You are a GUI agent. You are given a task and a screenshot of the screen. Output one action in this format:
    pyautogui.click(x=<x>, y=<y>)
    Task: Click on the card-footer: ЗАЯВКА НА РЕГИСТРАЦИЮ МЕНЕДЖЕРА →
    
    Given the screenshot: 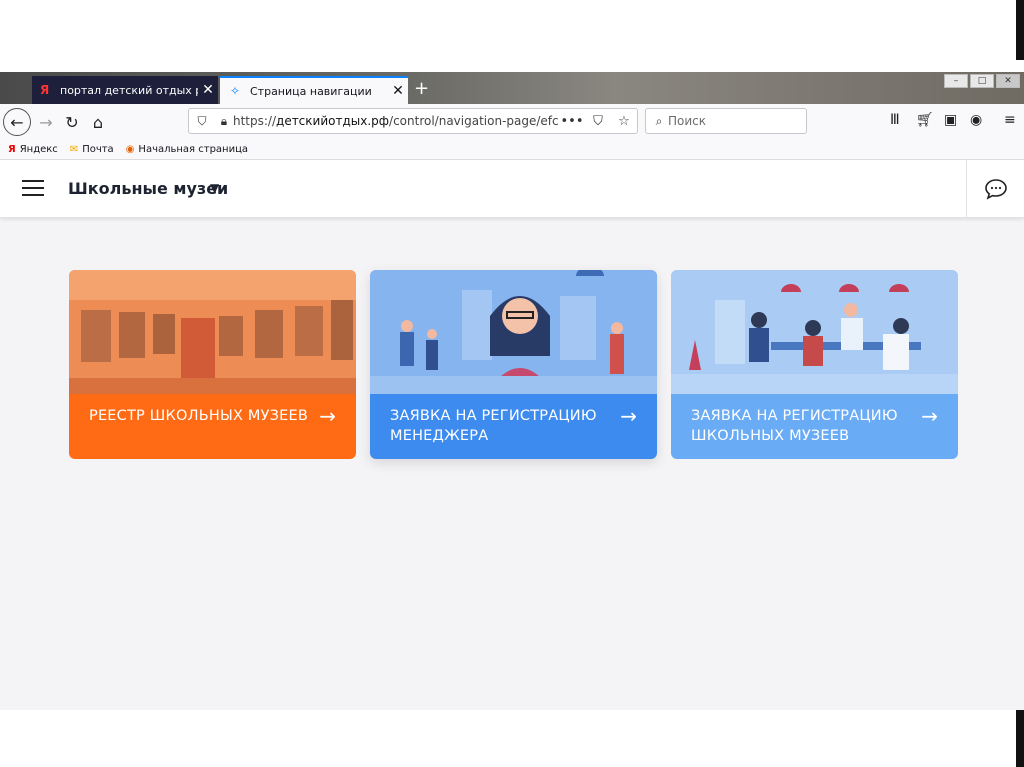 What is the action you would take?
    pyautogui.click(x=513, y=426)
    